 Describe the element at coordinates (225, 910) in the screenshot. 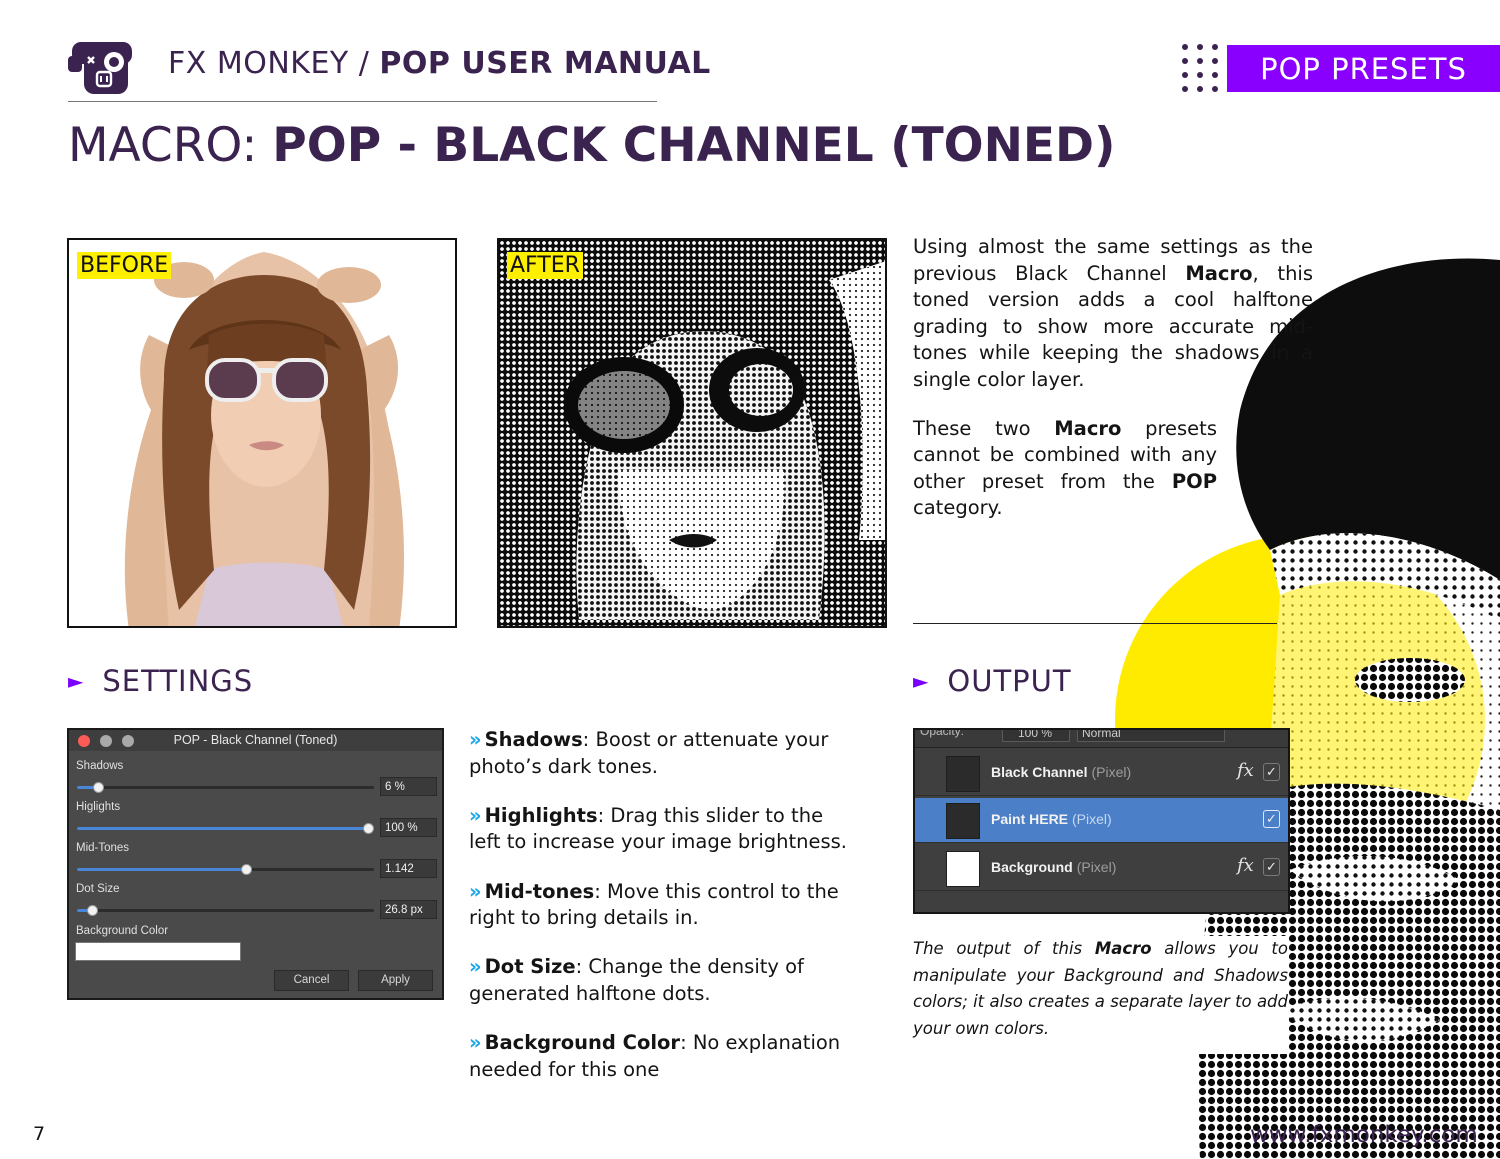

I see `dot-size-slider` at that location.